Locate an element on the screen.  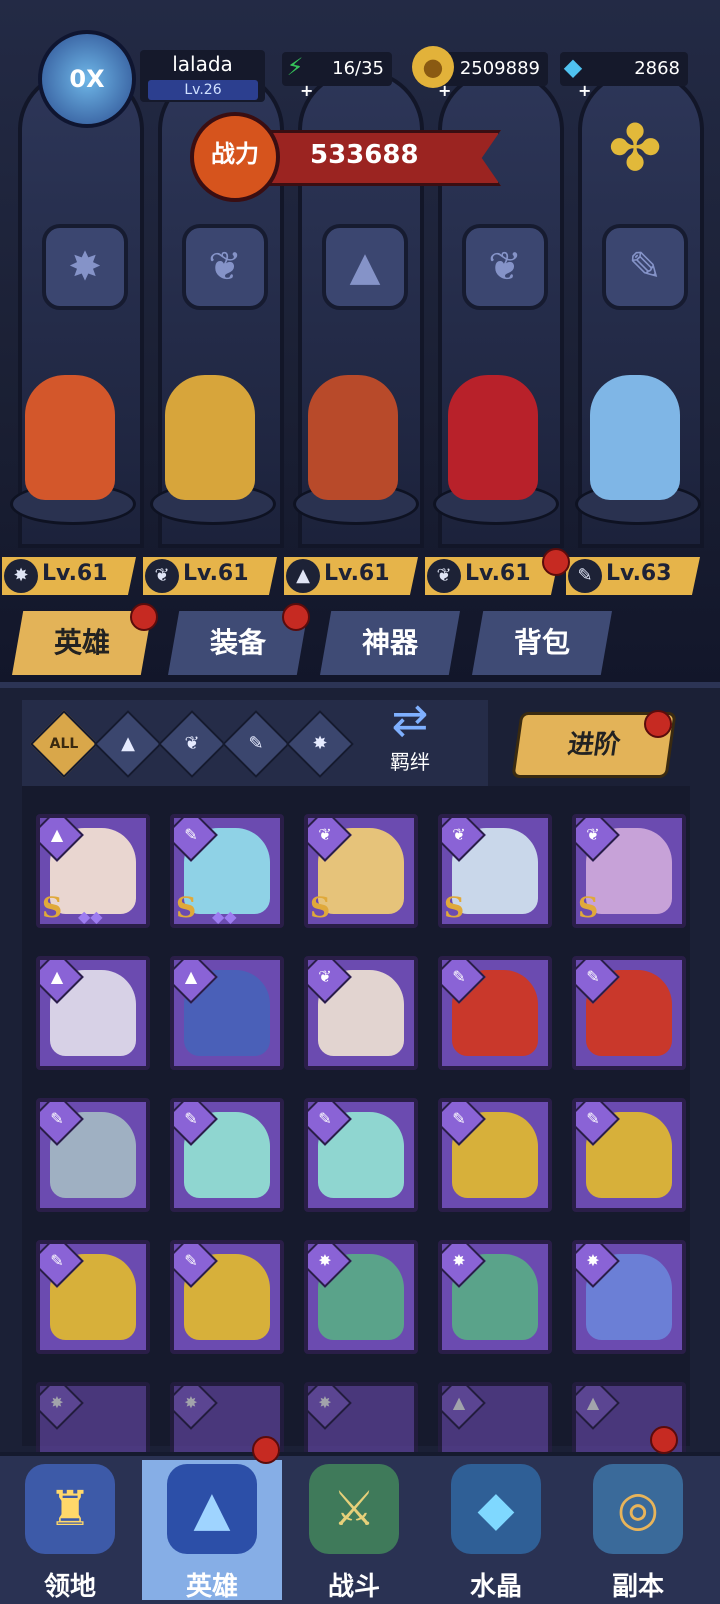
player-avatar: 0X is located at coordinates (87, 79).